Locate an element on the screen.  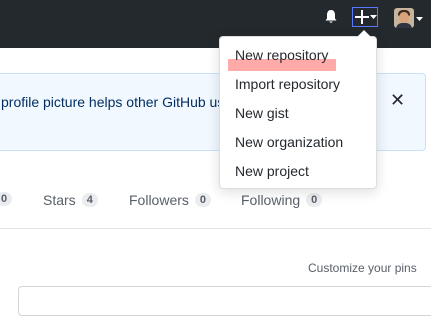
tab-label: Followers is located at coordinates (159, 200).